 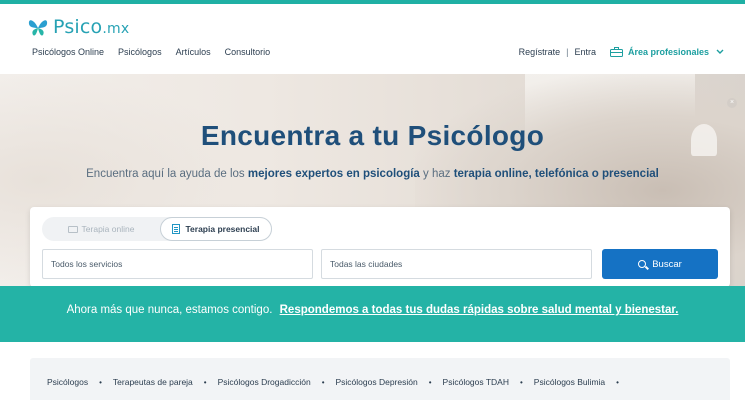 What do you see at coordinates (264, 382) in the screenshot?
I see `category-link: Psicólogos Drogadicción` at bounding box center [264, 382].